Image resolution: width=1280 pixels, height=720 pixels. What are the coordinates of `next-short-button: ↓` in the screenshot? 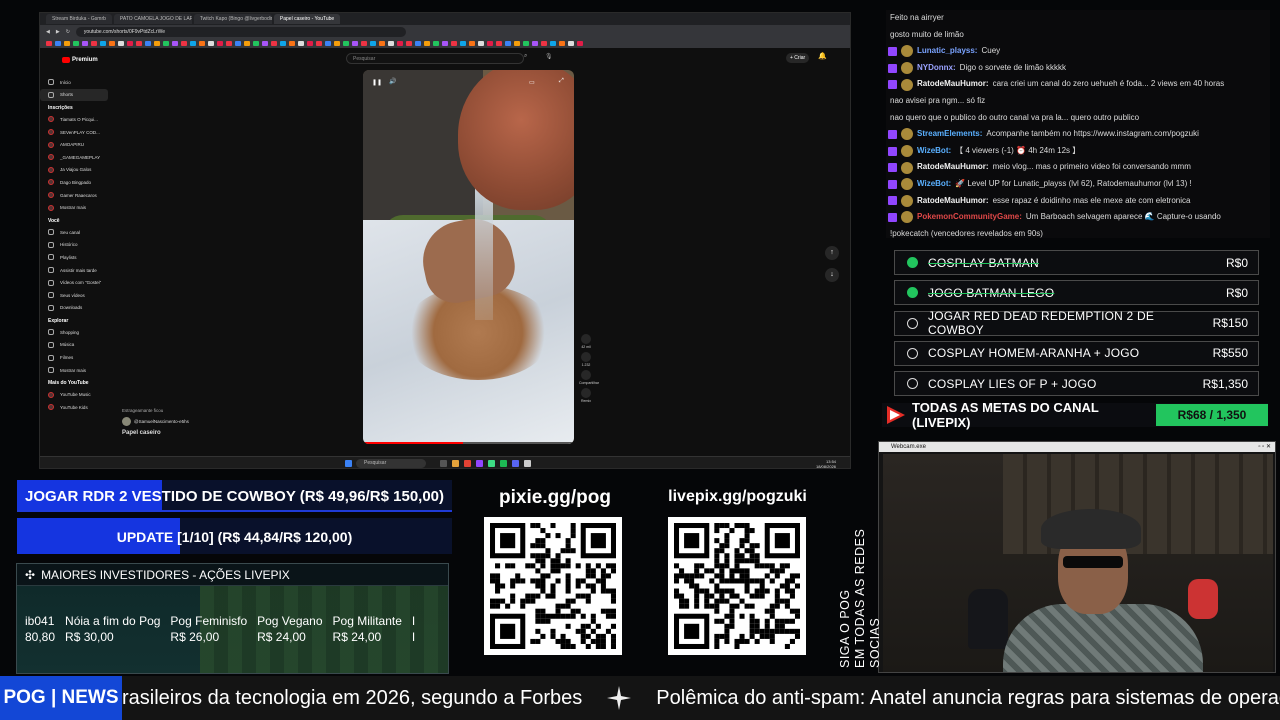 It's located at (832, 275).